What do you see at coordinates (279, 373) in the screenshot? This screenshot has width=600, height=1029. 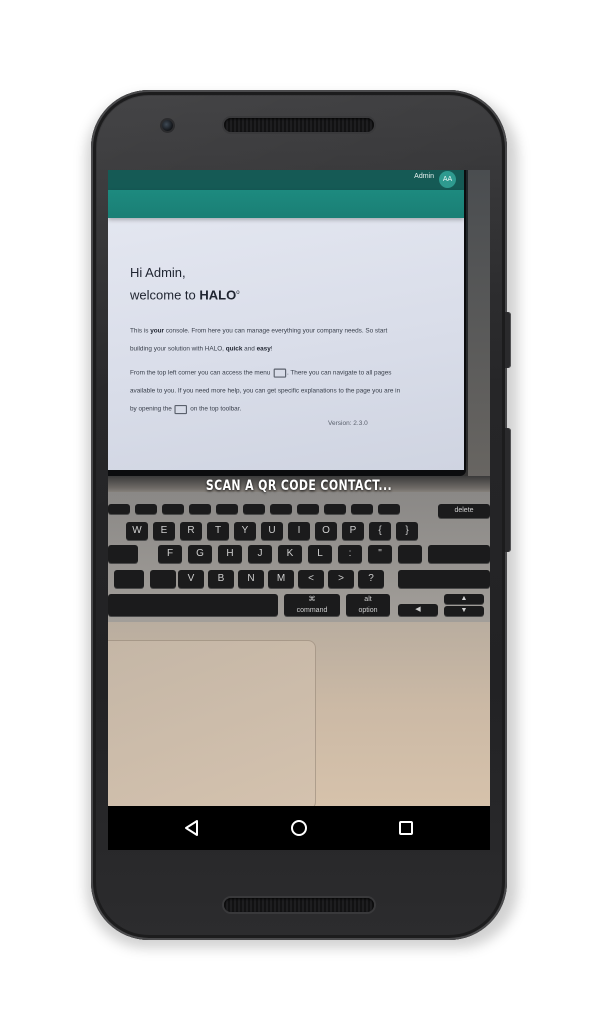 I see `menu-icon` at bounding box center [279, 373].